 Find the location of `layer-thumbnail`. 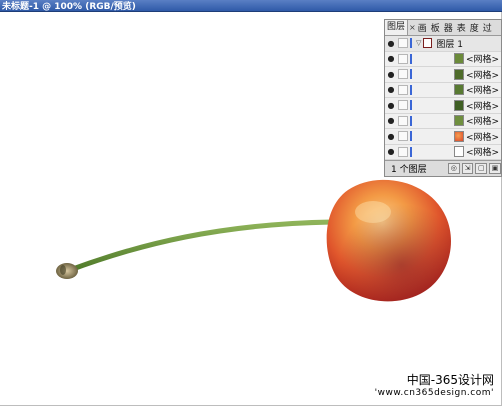

layer-thumbnail is located at coordinates (428, 43).